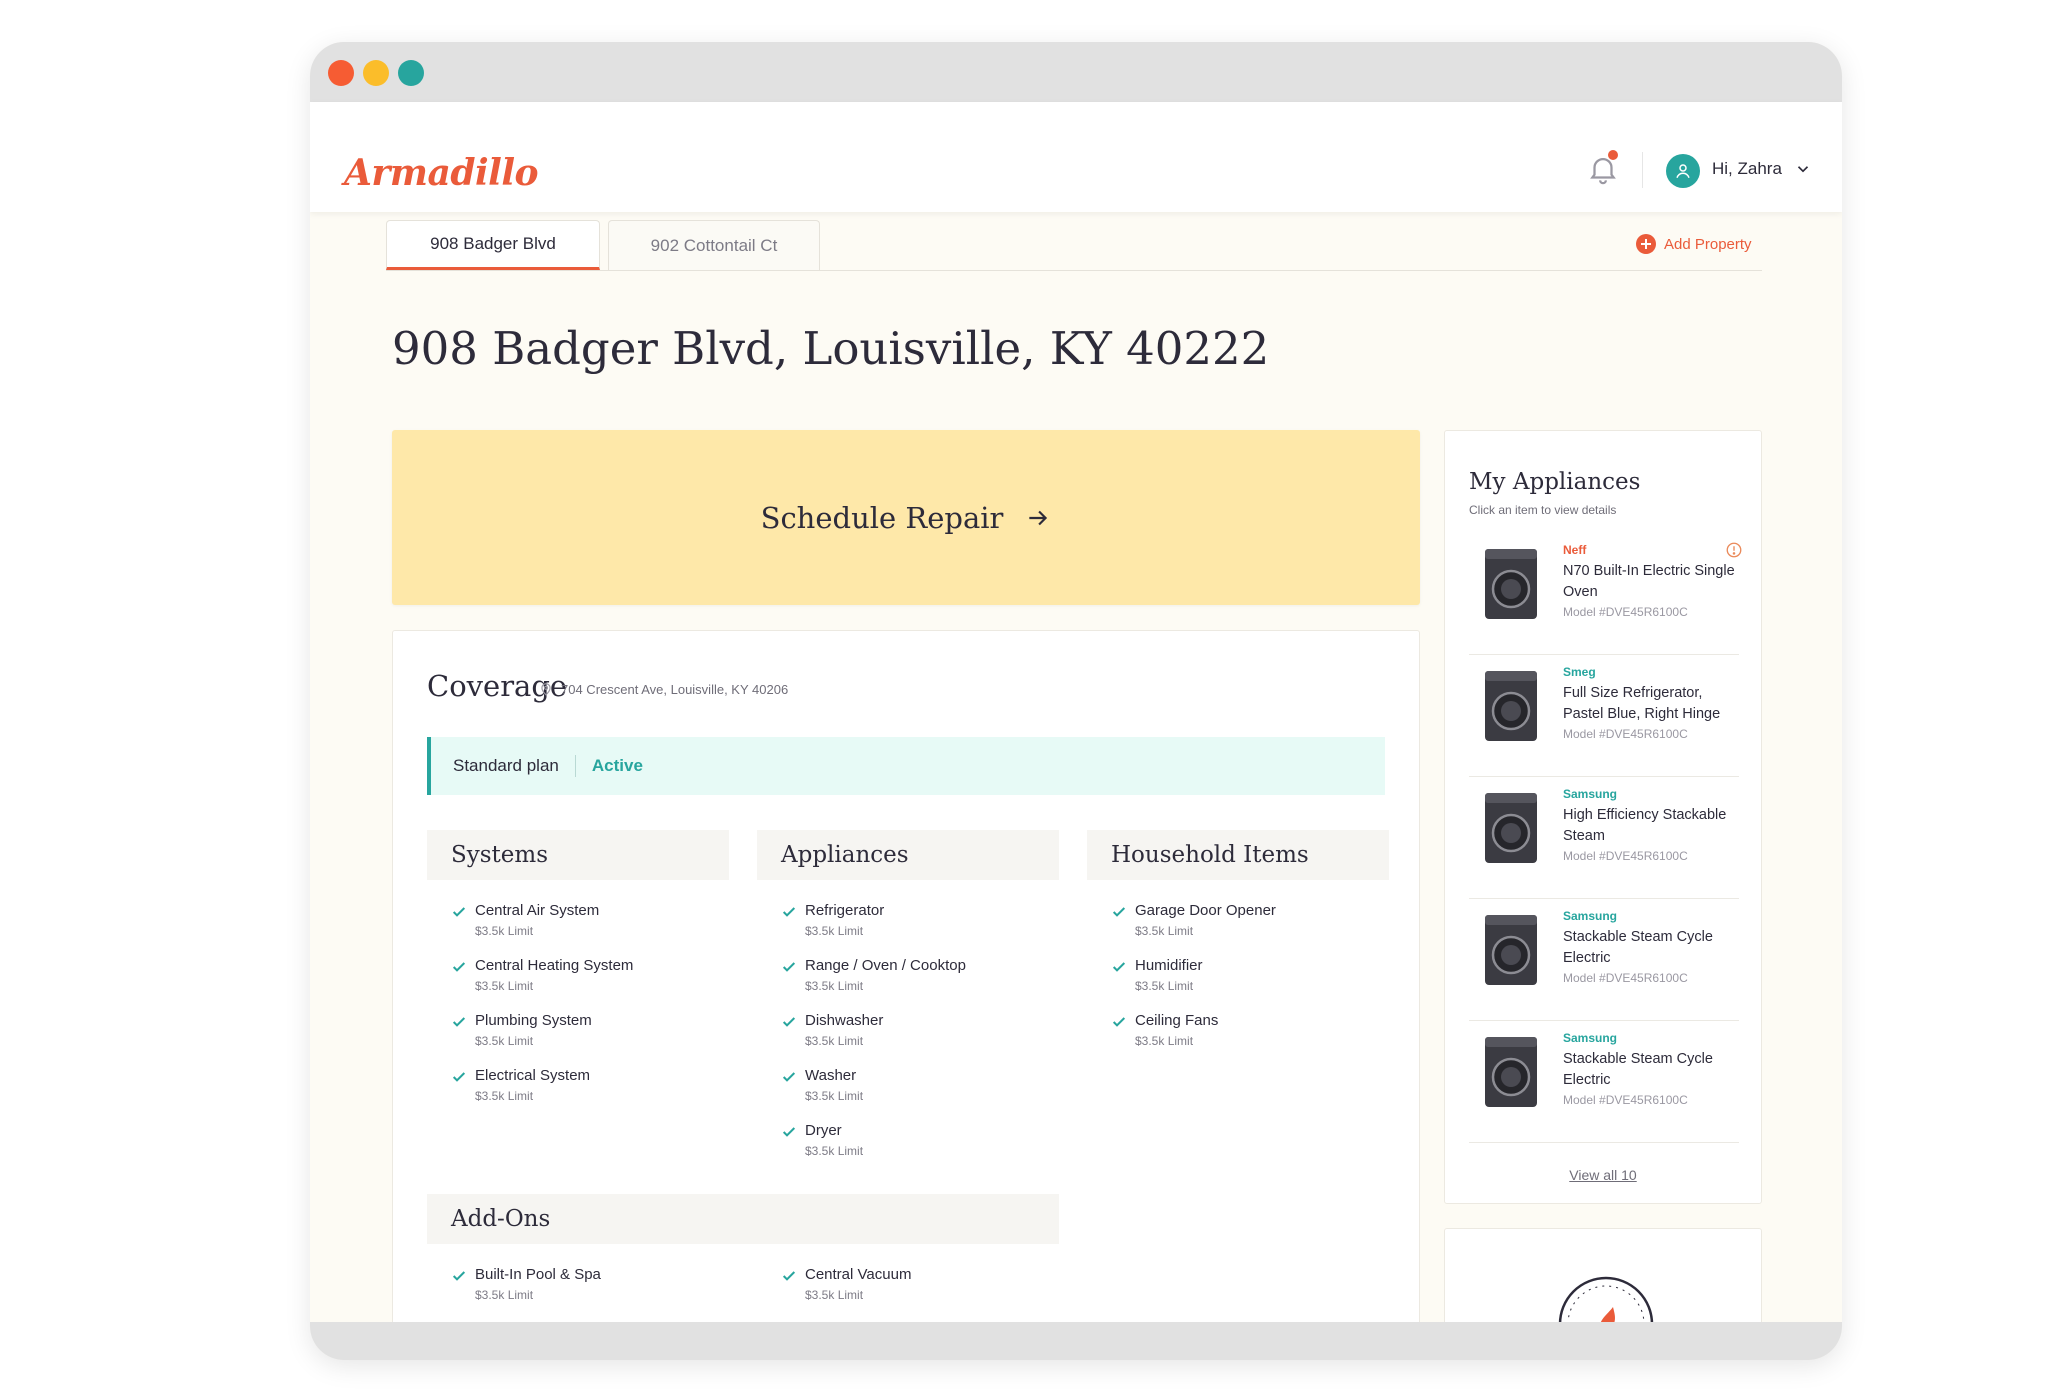  What do you see at coordinates (1603, 1175) in the screenshot?
I see `view-all-appliances-link: View all 10` at bounding box center [1603, 1175].